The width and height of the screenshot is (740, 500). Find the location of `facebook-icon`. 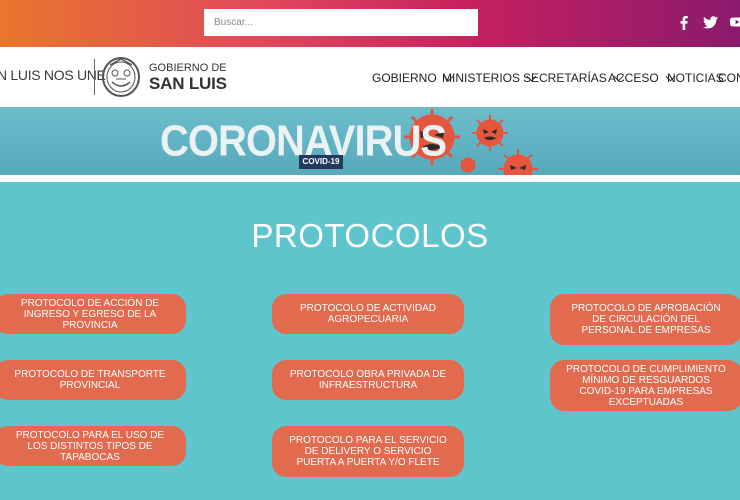

facebook-icon is located at coordinates (684, 23).